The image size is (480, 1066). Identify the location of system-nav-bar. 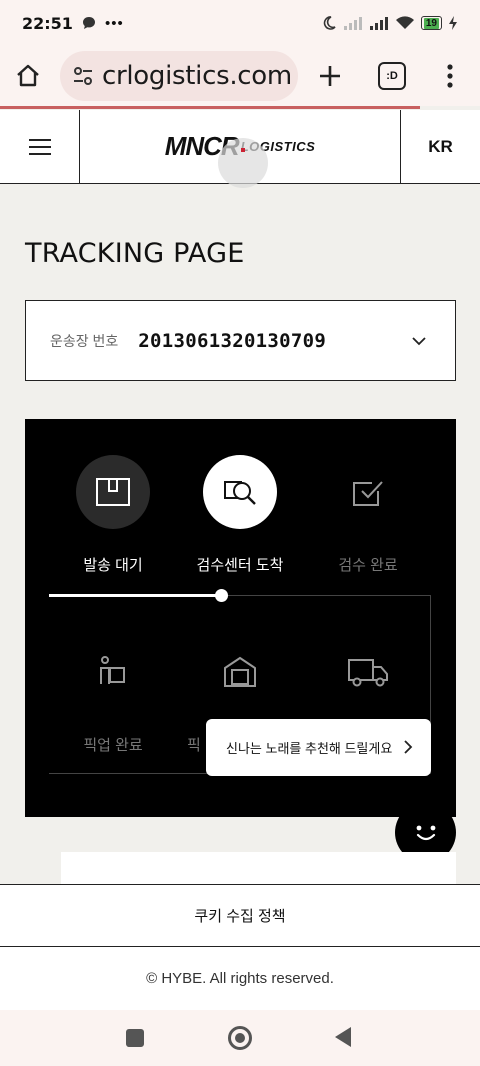
(240, 1038).